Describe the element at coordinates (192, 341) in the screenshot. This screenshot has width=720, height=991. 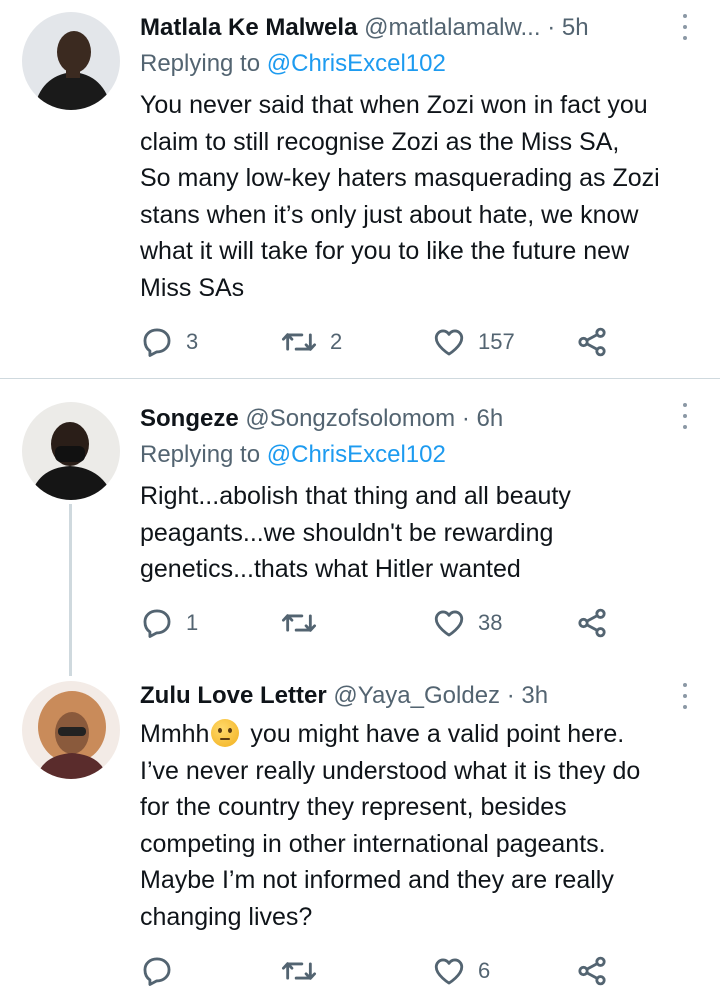
I see `reply-count: 3` at that location.